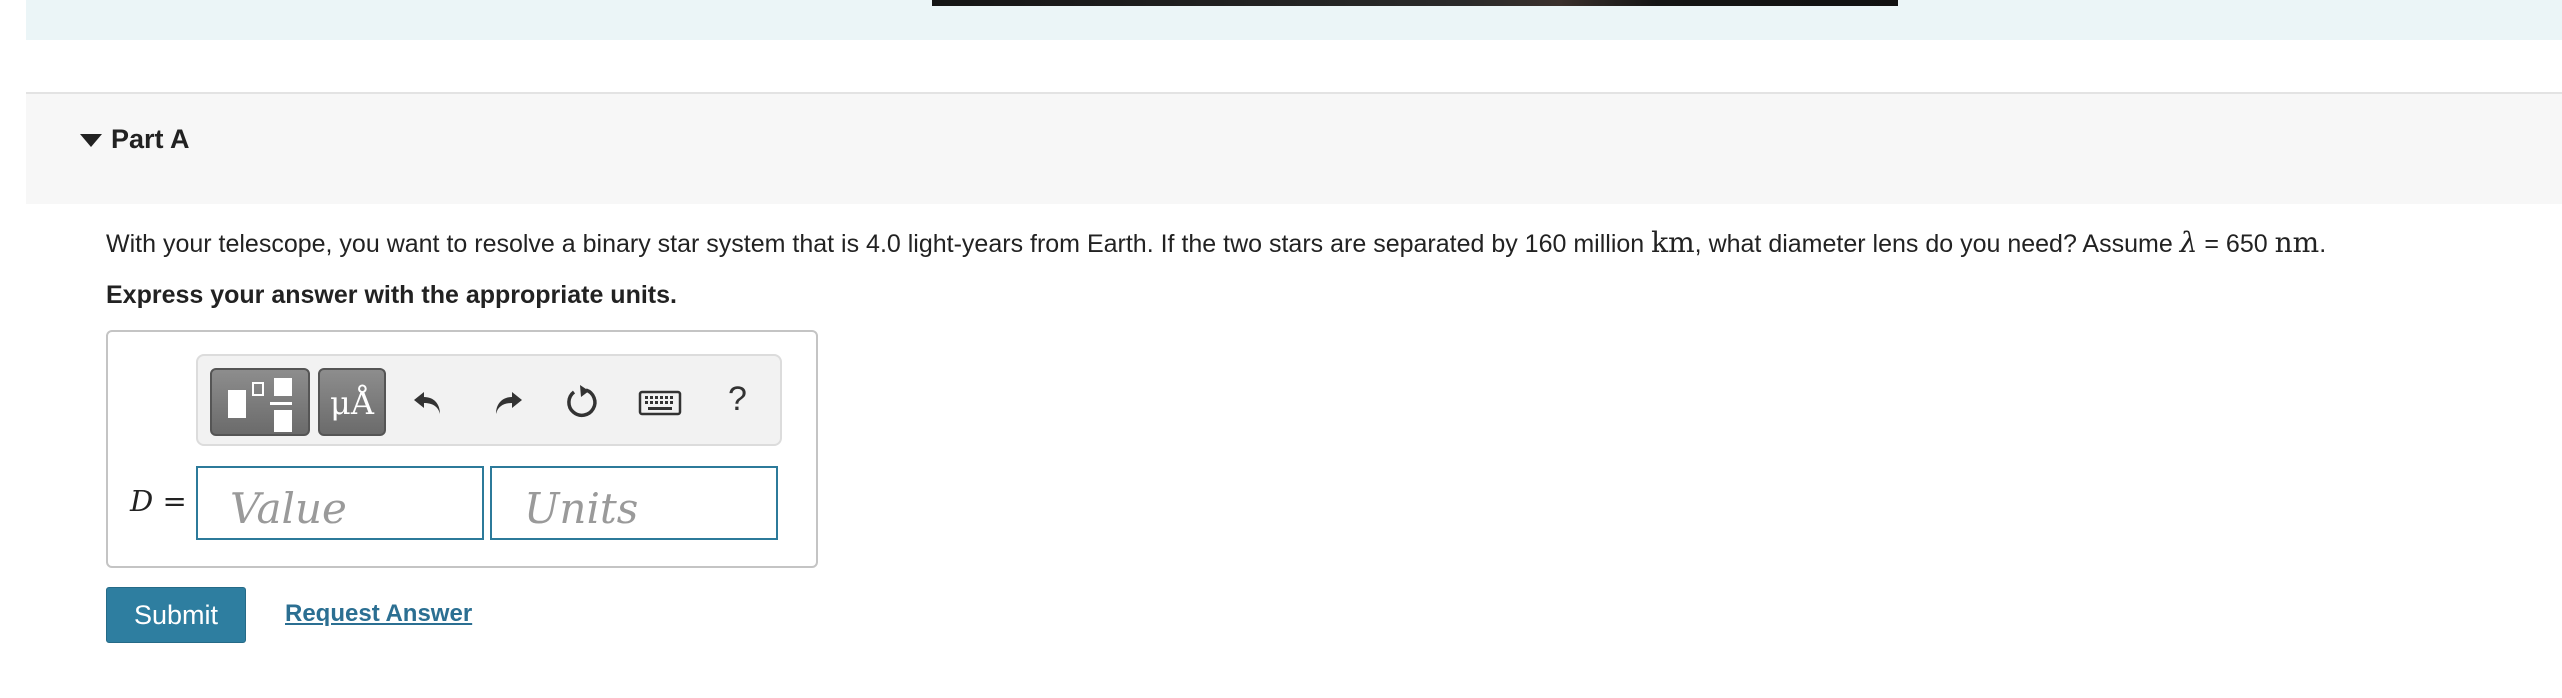 The image size is (2562, 698). I want to click on equals-sign: =, so click(170, 501).